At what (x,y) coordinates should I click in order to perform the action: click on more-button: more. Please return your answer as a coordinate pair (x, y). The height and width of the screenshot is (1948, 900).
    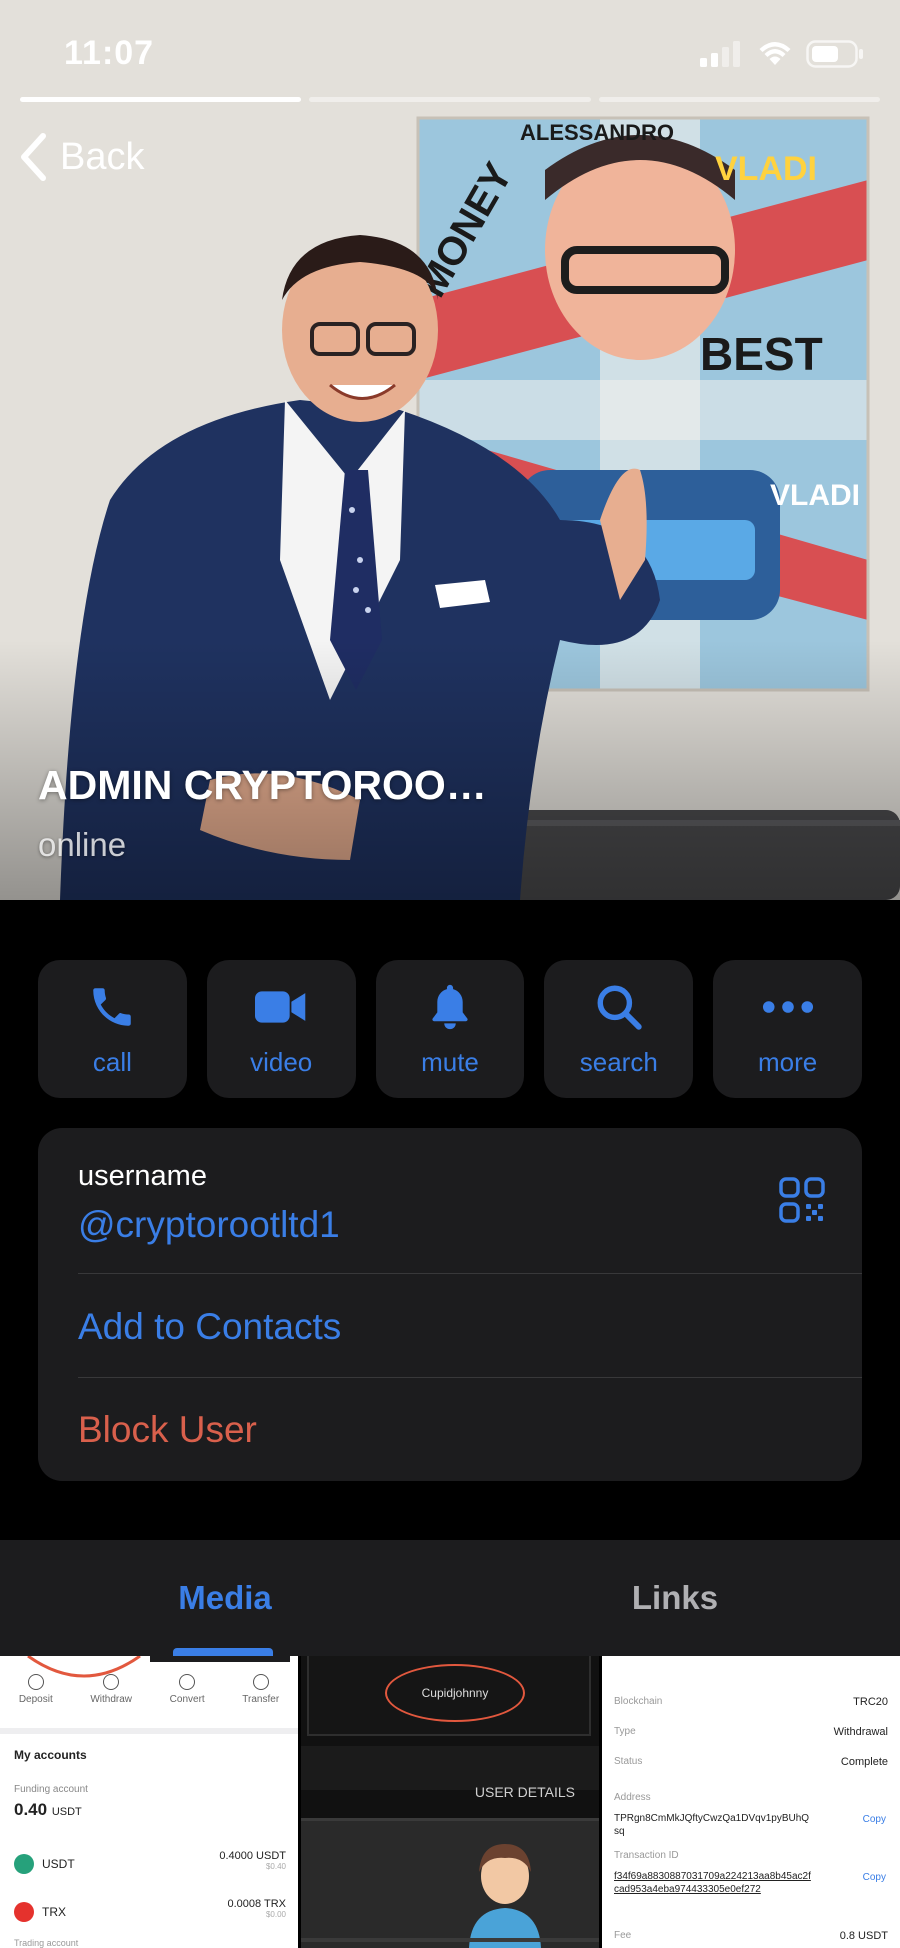
    Looking at the image, I should click on (787, 1029).